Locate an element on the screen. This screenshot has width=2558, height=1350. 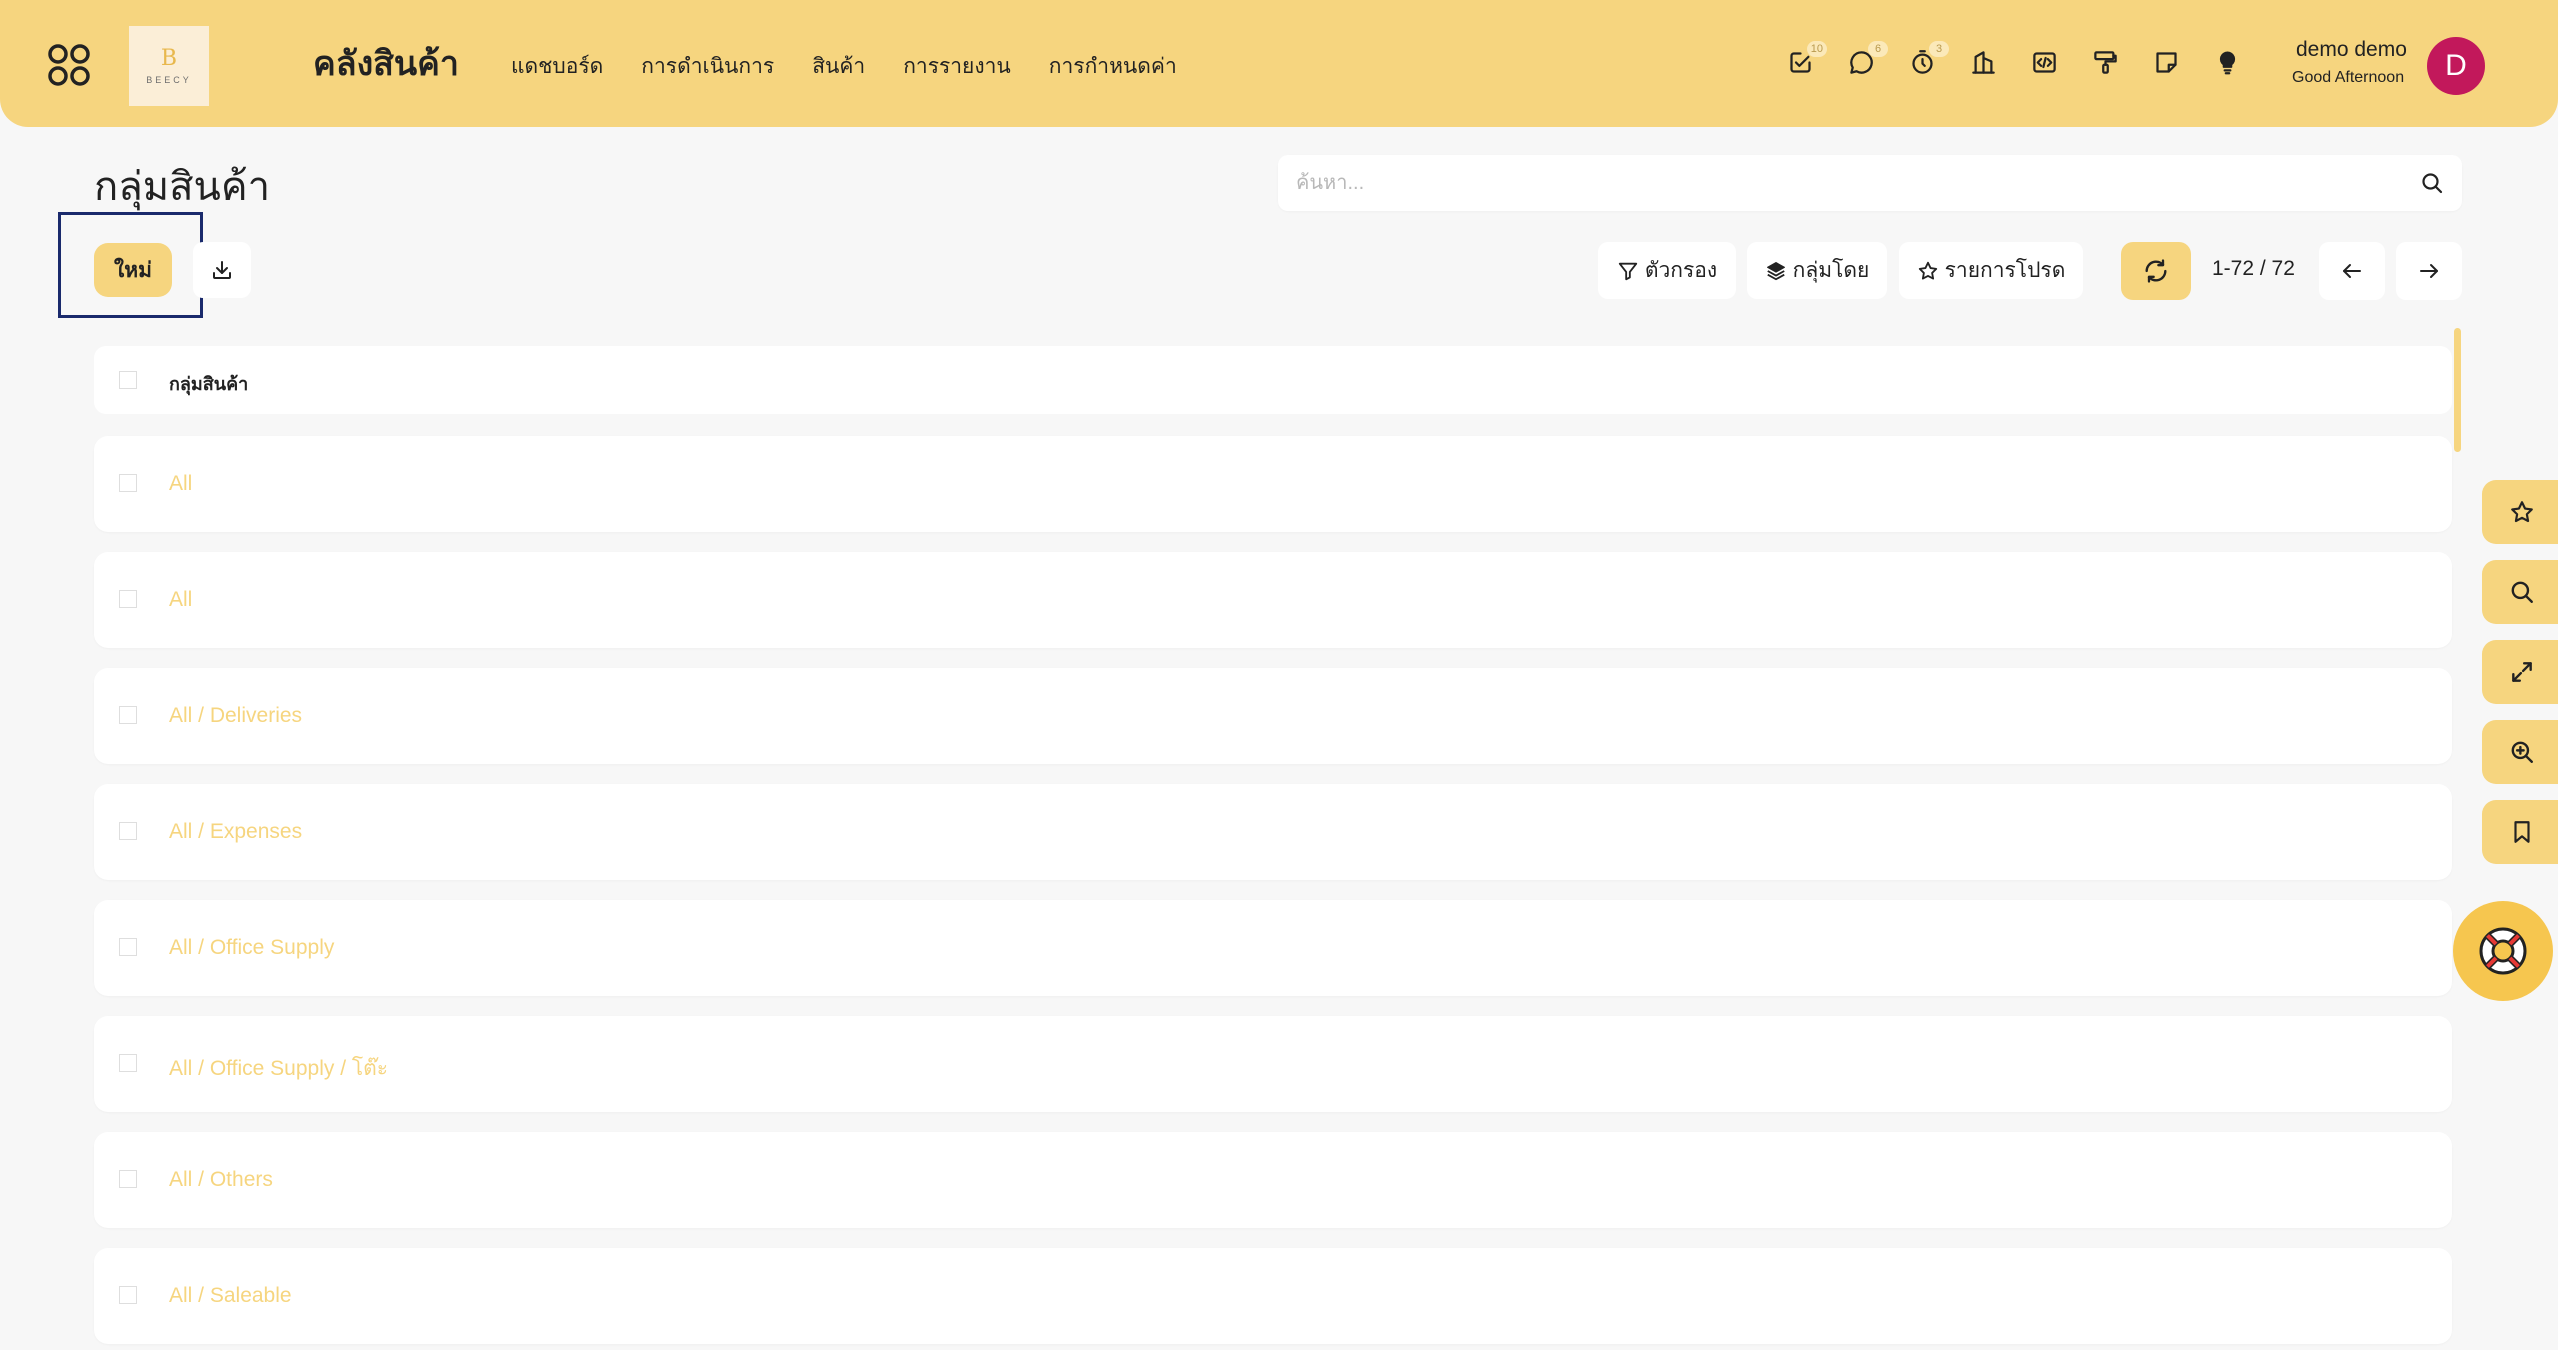
nav-item-configuration: การกำหนดค่า is located at coordinates (1113, 66).